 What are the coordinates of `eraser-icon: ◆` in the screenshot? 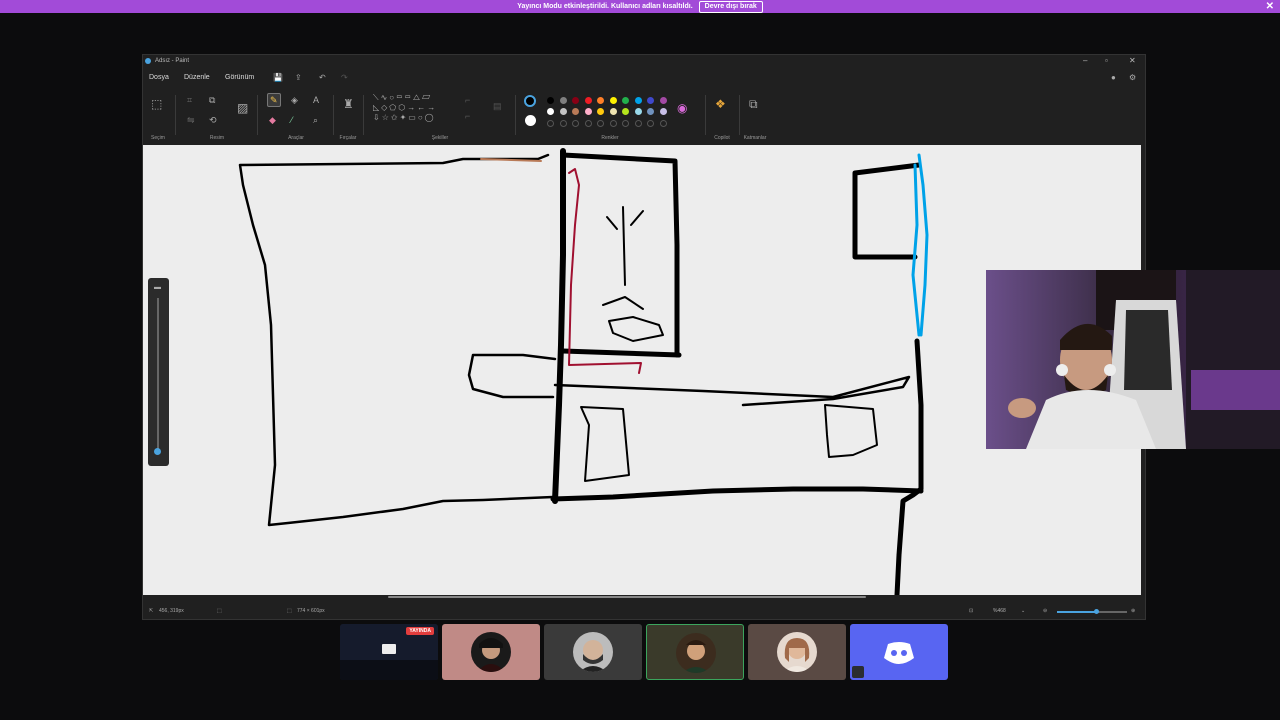 It's located at (272, 120).